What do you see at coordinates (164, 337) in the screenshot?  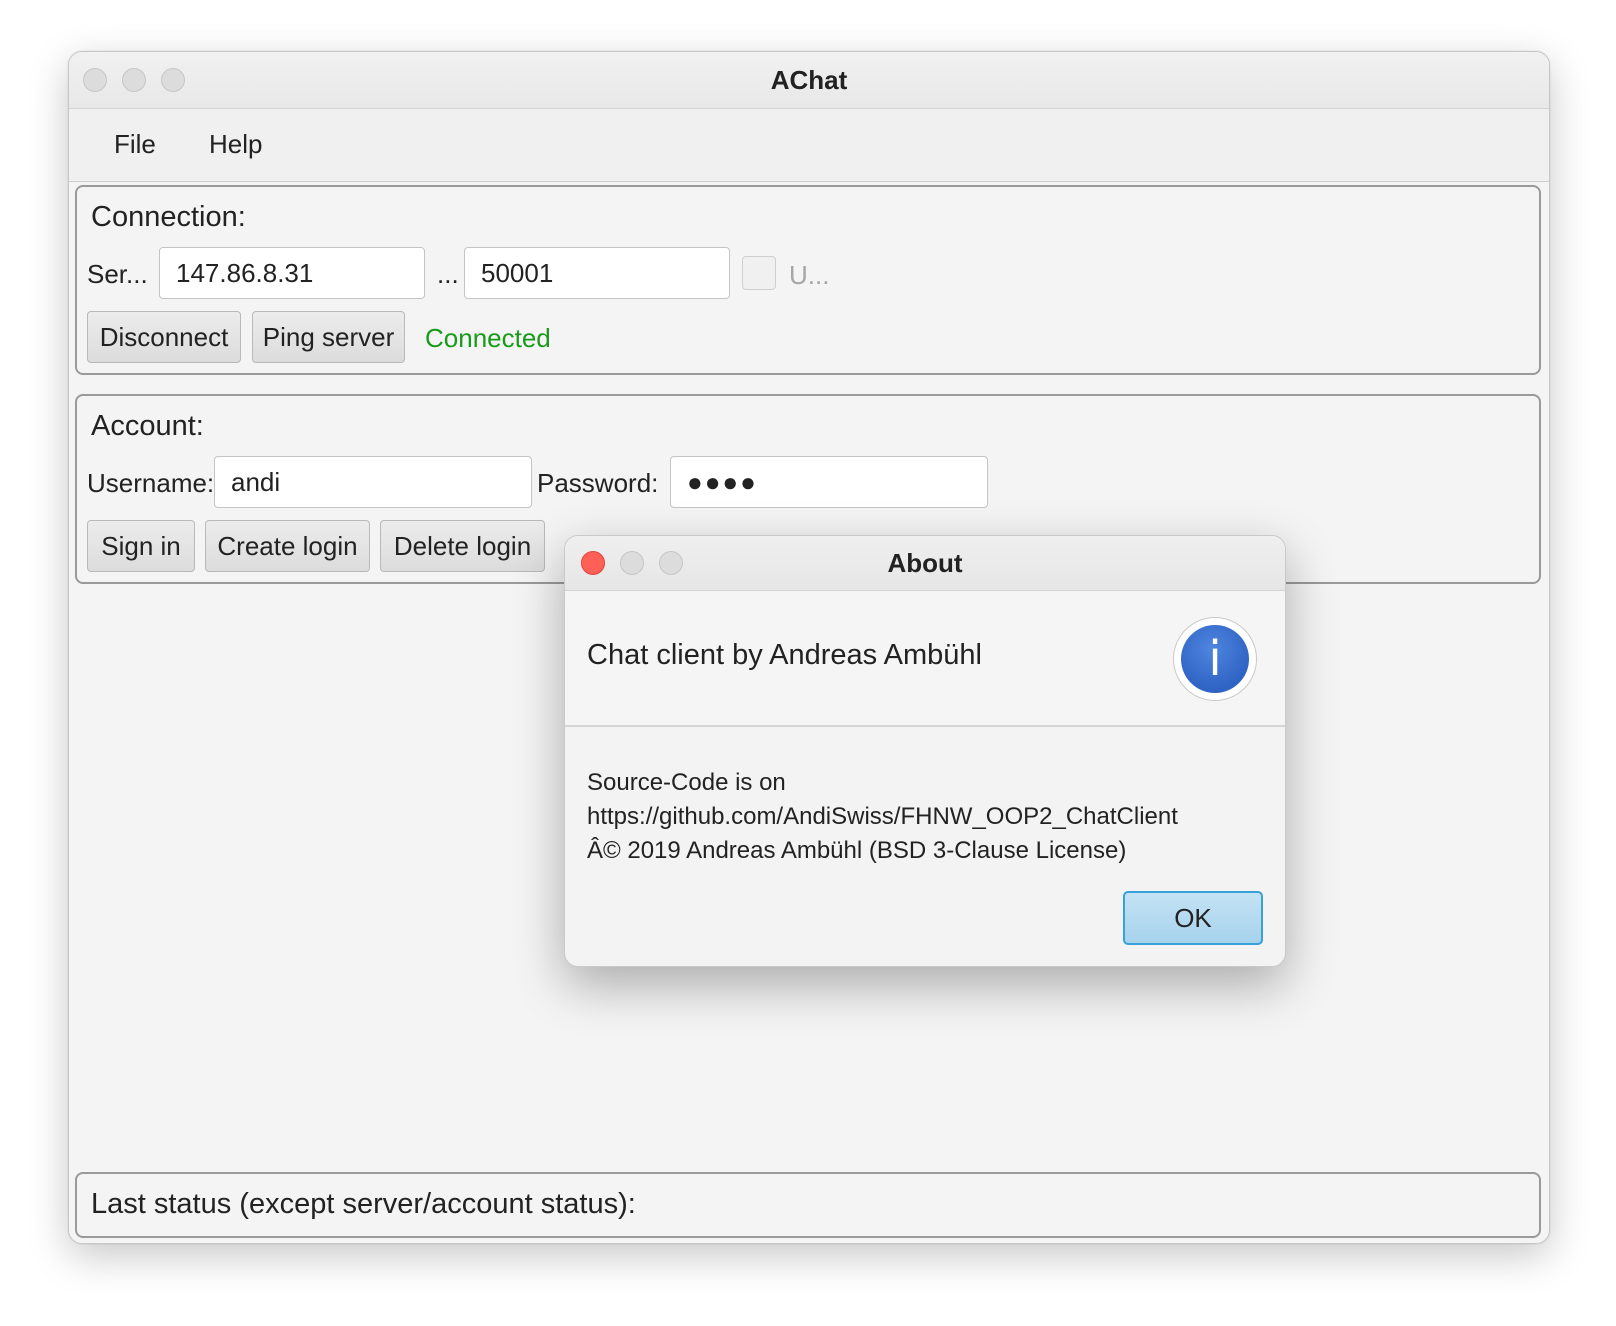 I see `disconnect-button: Disconnect` at bounding box center [164, 337].